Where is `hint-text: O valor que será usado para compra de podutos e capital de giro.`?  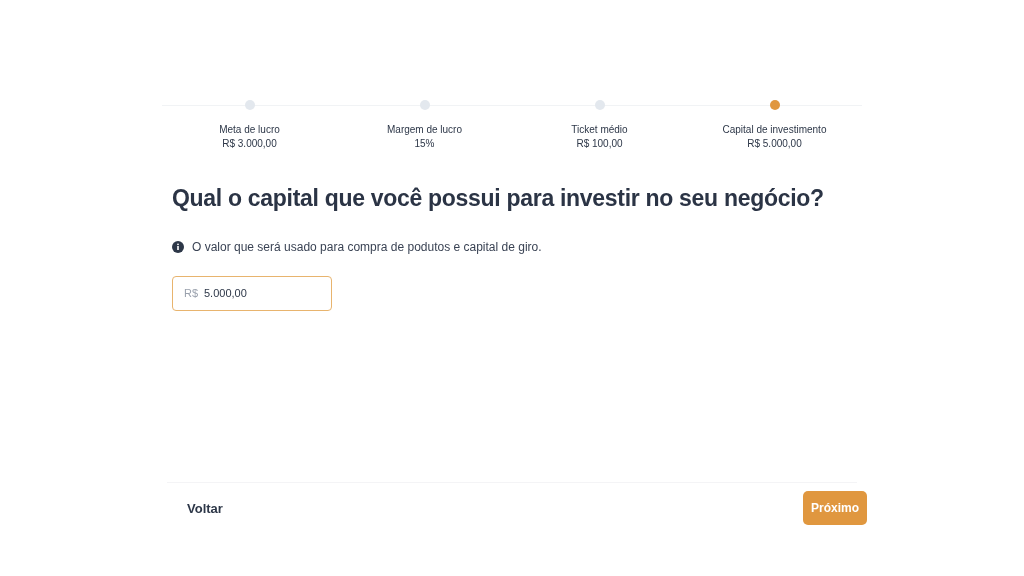
hint-text: O valor que será usado para compra de podutos e capital de giro. is located at coordinates (367, 247).